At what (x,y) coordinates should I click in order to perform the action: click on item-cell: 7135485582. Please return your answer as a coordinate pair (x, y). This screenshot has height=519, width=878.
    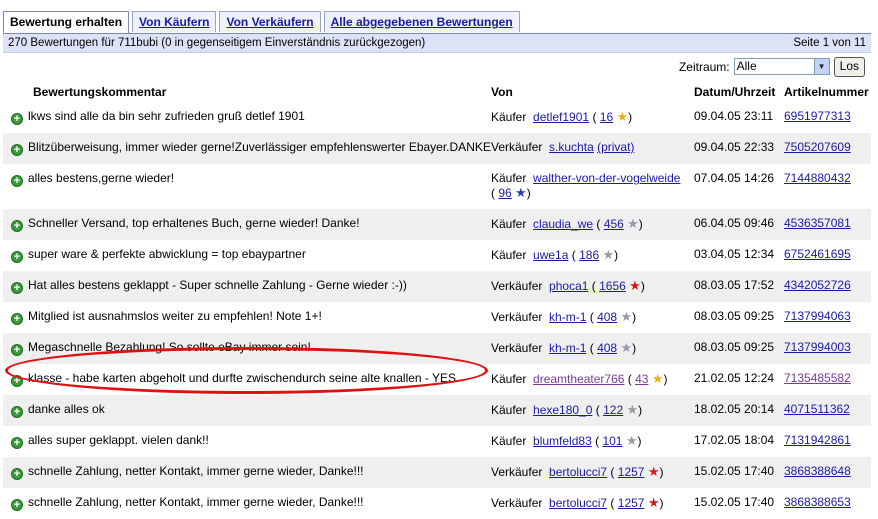
    Looking at the image, I should click on (827, 379).